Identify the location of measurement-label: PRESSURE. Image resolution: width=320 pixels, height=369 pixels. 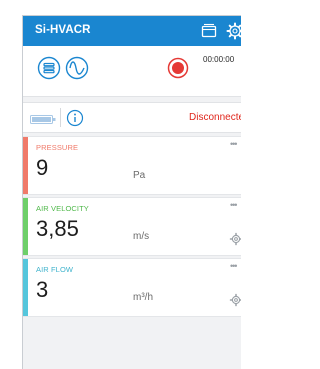
(57, 147).